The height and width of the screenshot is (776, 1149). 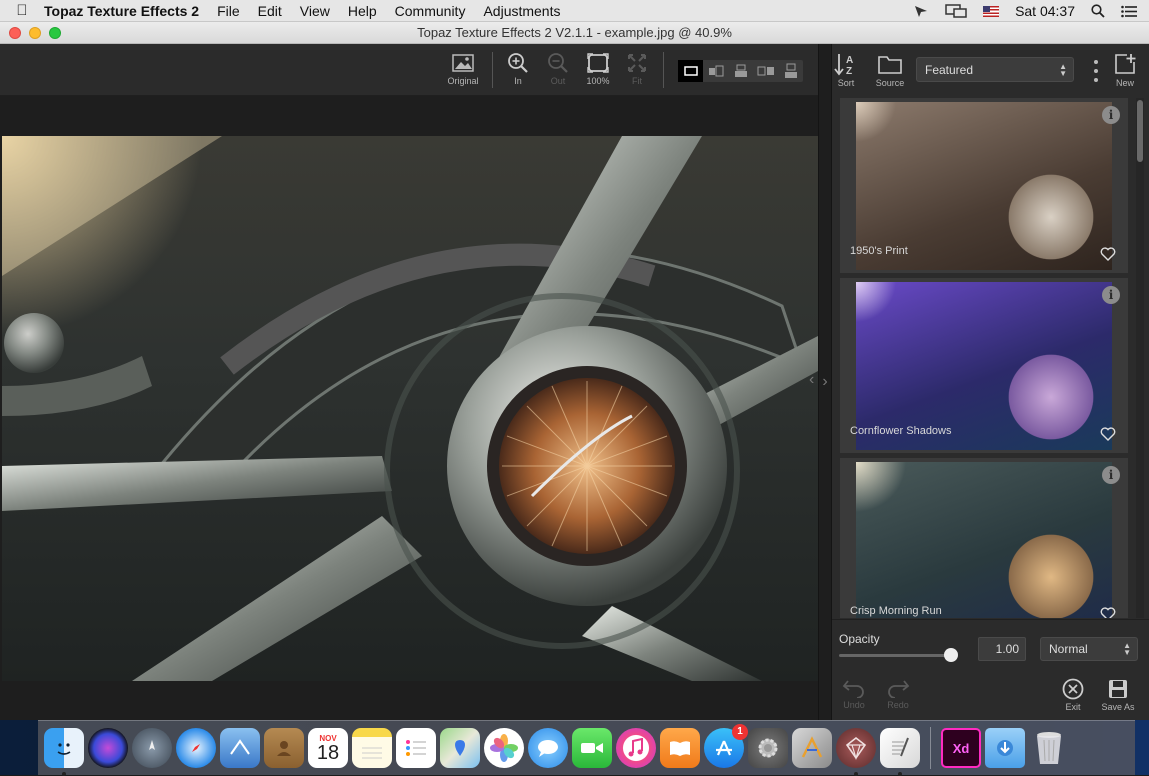 What do you see at coordinates (240, 748) in the screenshot?
I see `mail-icon` at bounding box center [240, 748].